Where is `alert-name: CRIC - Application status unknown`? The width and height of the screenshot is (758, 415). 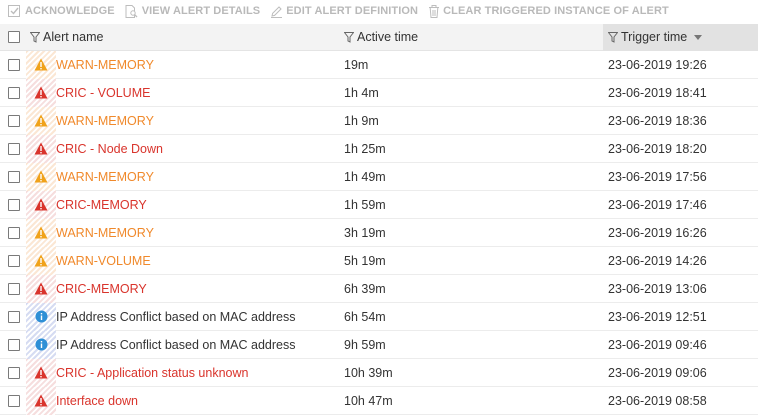 alert-name: CRIC - Application status unknown is located at coordinates (196, 373).